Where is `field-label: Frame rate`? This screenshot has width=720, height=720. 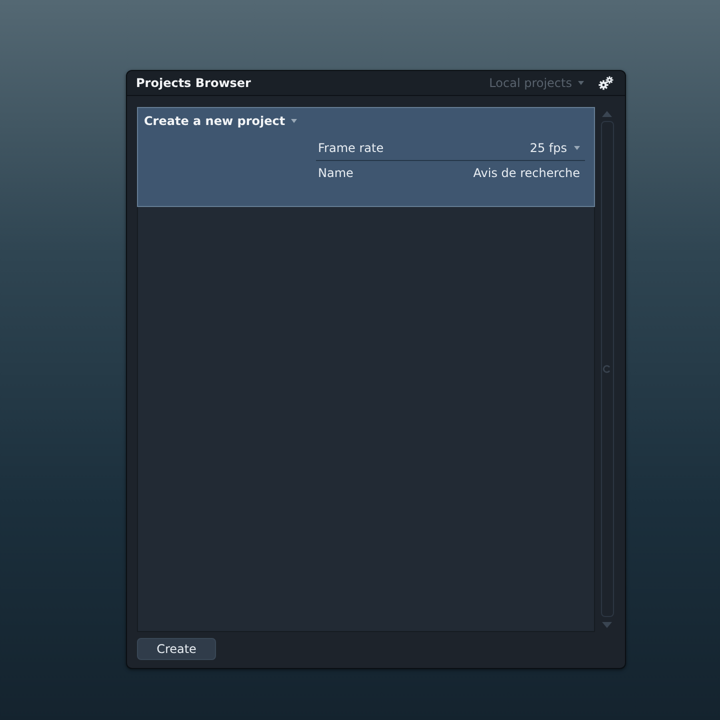
field-label: Frame rate is located at coordinates (351, 148).